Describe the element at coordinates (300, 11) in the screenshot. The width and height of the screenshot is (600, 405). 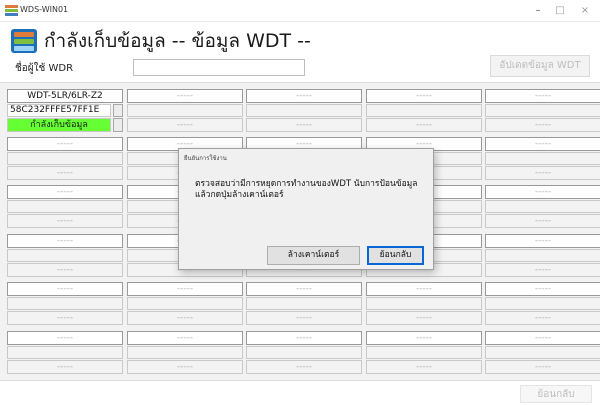
I see `title-bar: WDS-WIN01 – □ ×` at that location.